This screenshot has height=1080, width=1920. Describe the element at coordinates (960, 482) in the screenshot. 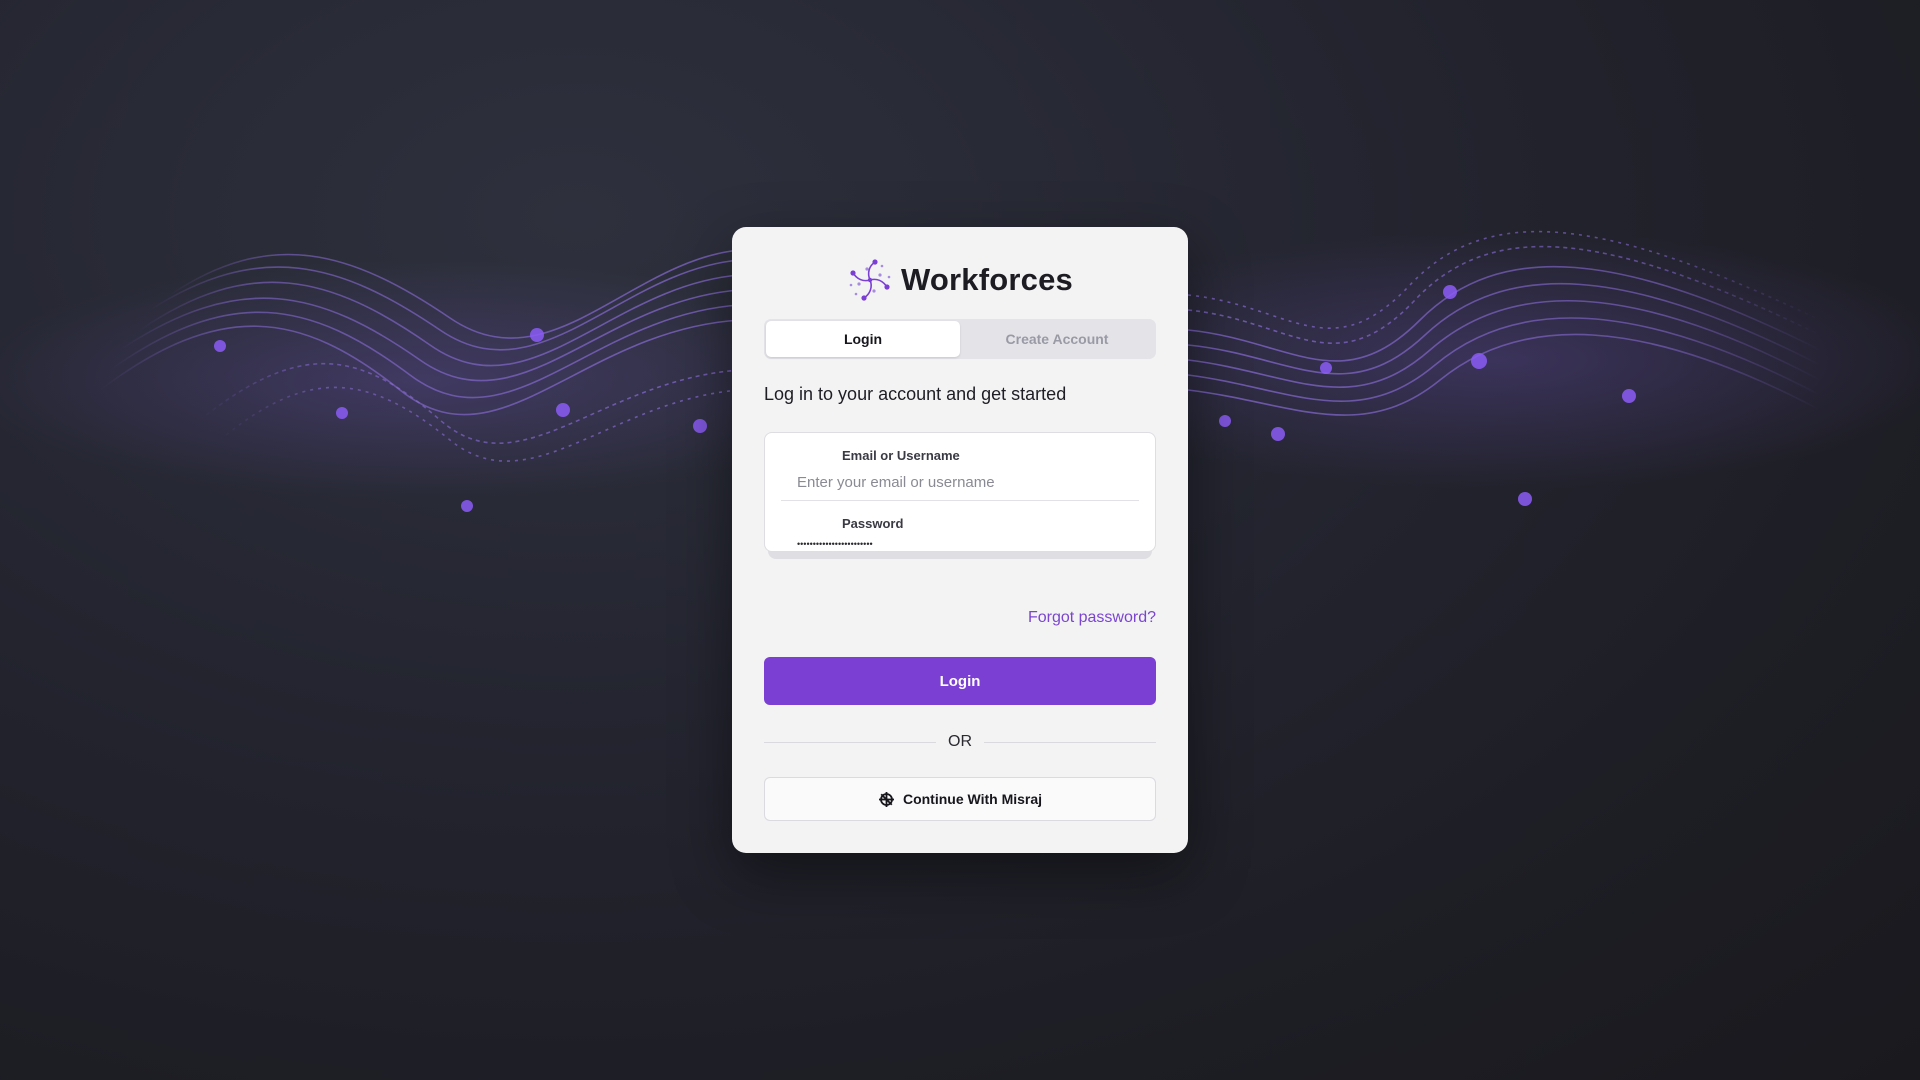

I see `email-field` at that location.